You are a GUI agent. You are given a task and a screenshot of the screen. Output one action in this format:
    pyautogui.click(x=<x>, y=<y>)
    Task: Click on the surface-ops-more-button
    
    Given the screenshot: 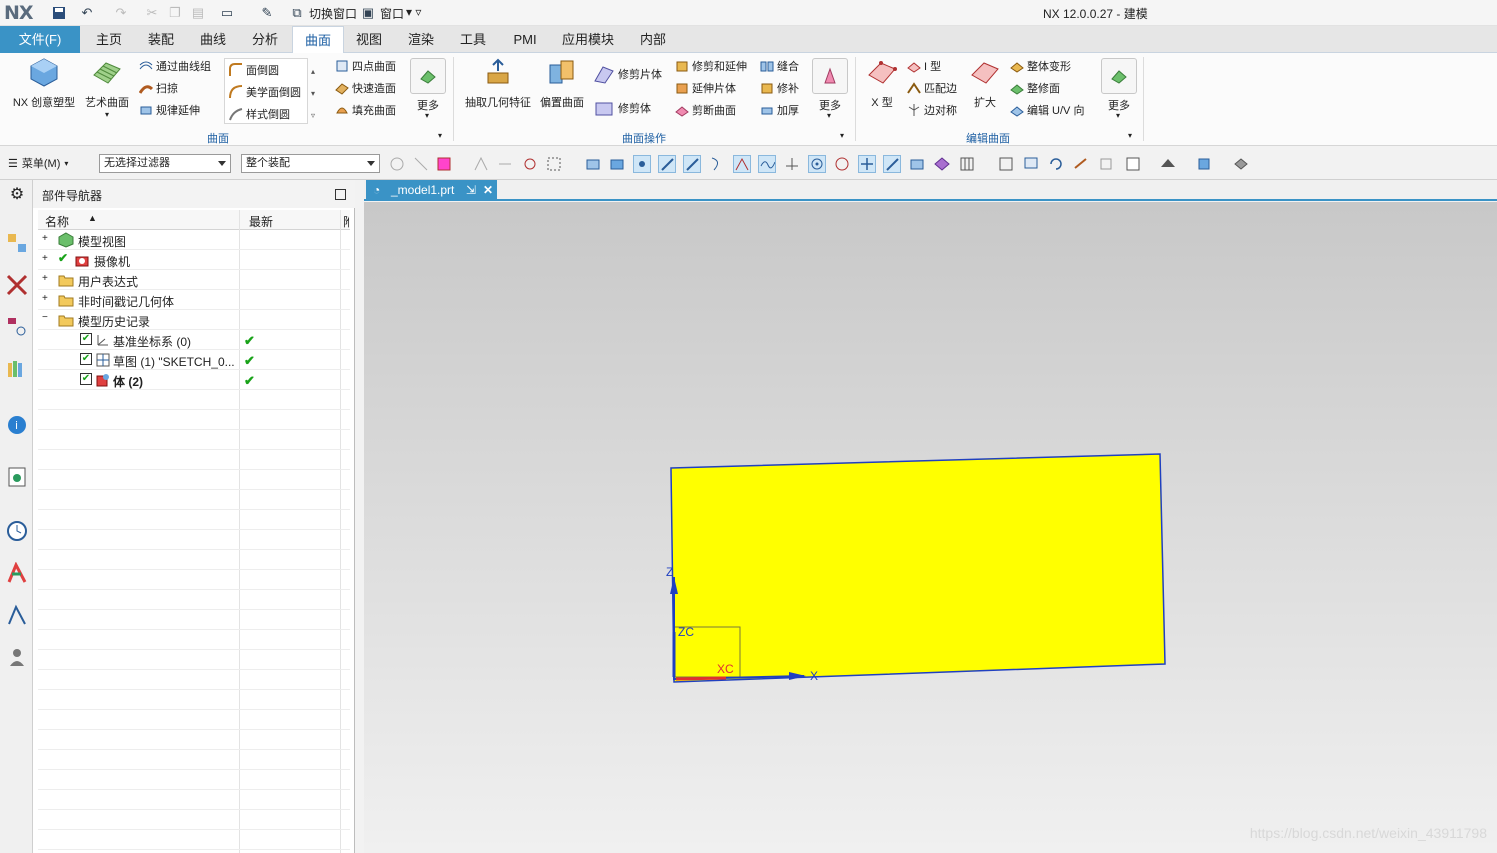 What is the action you would take?
    pyautogui.click(x=830, y=76)
    